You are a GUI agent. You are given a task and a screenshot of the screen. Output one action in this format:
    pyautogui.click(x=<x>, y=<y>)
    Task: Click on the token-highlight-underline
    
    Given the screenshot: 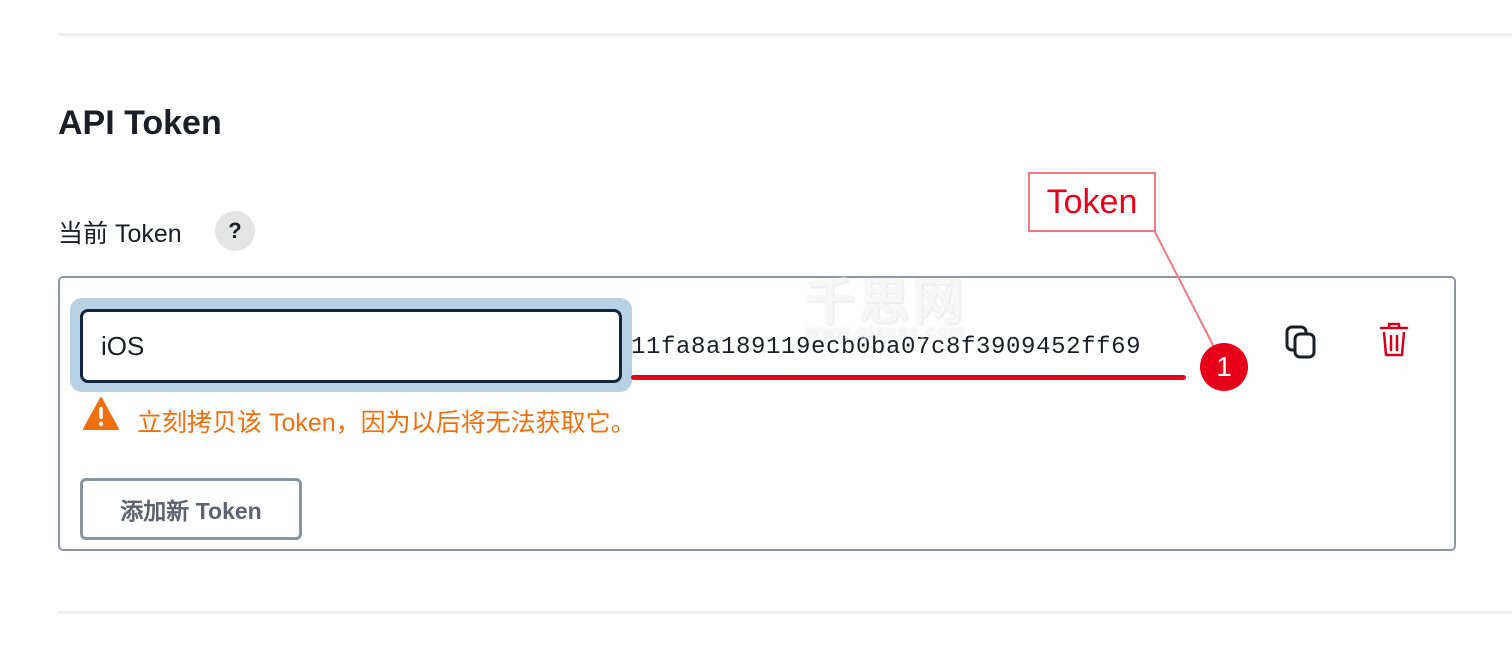 What is the action you would take?
    pyautogui.click(x=908, y=377)
    